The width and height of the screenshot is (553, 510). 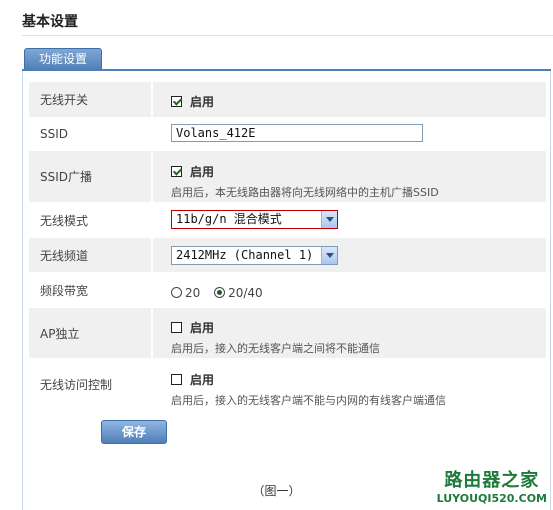 I want to click on row-ssid: SSID Volans_412E, so click(x=287, y=133).